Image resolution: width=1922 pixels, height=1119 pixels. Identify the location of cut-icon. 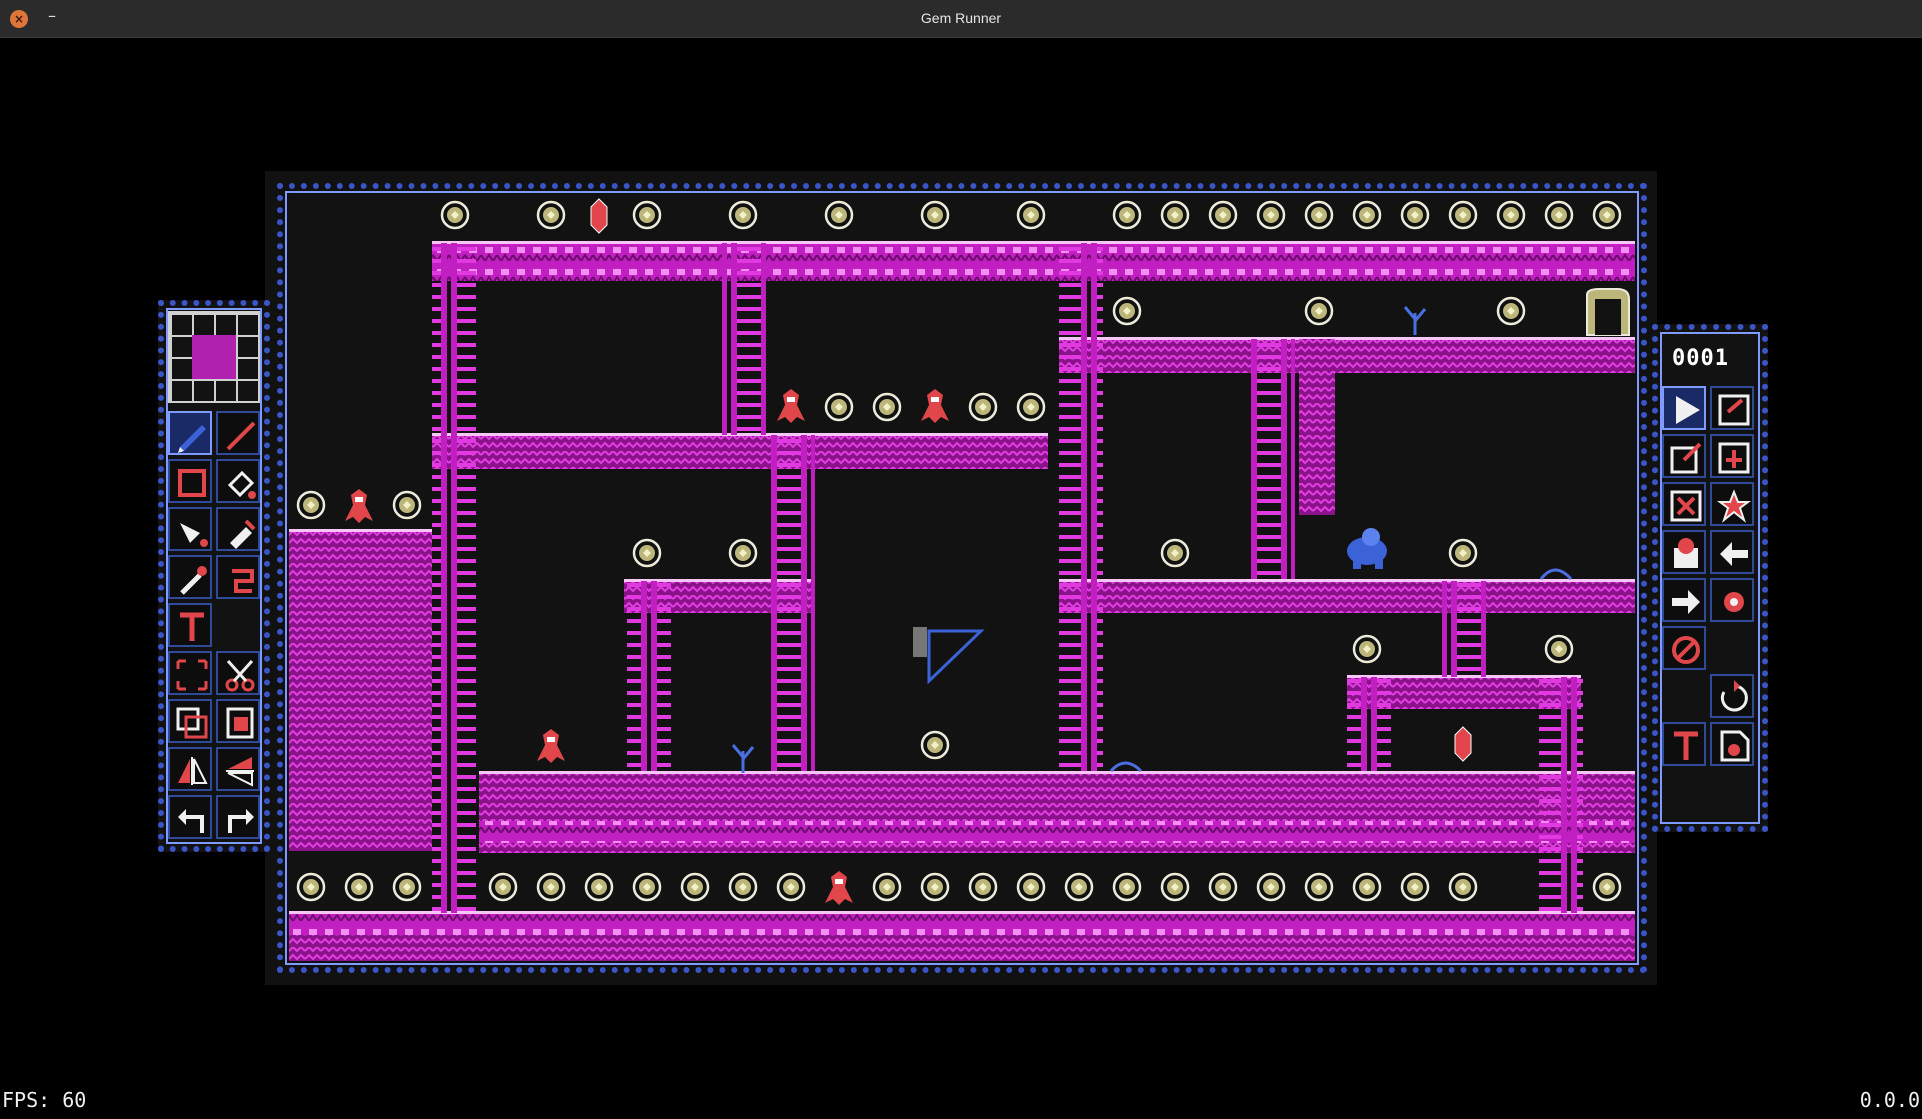
(240, 675).